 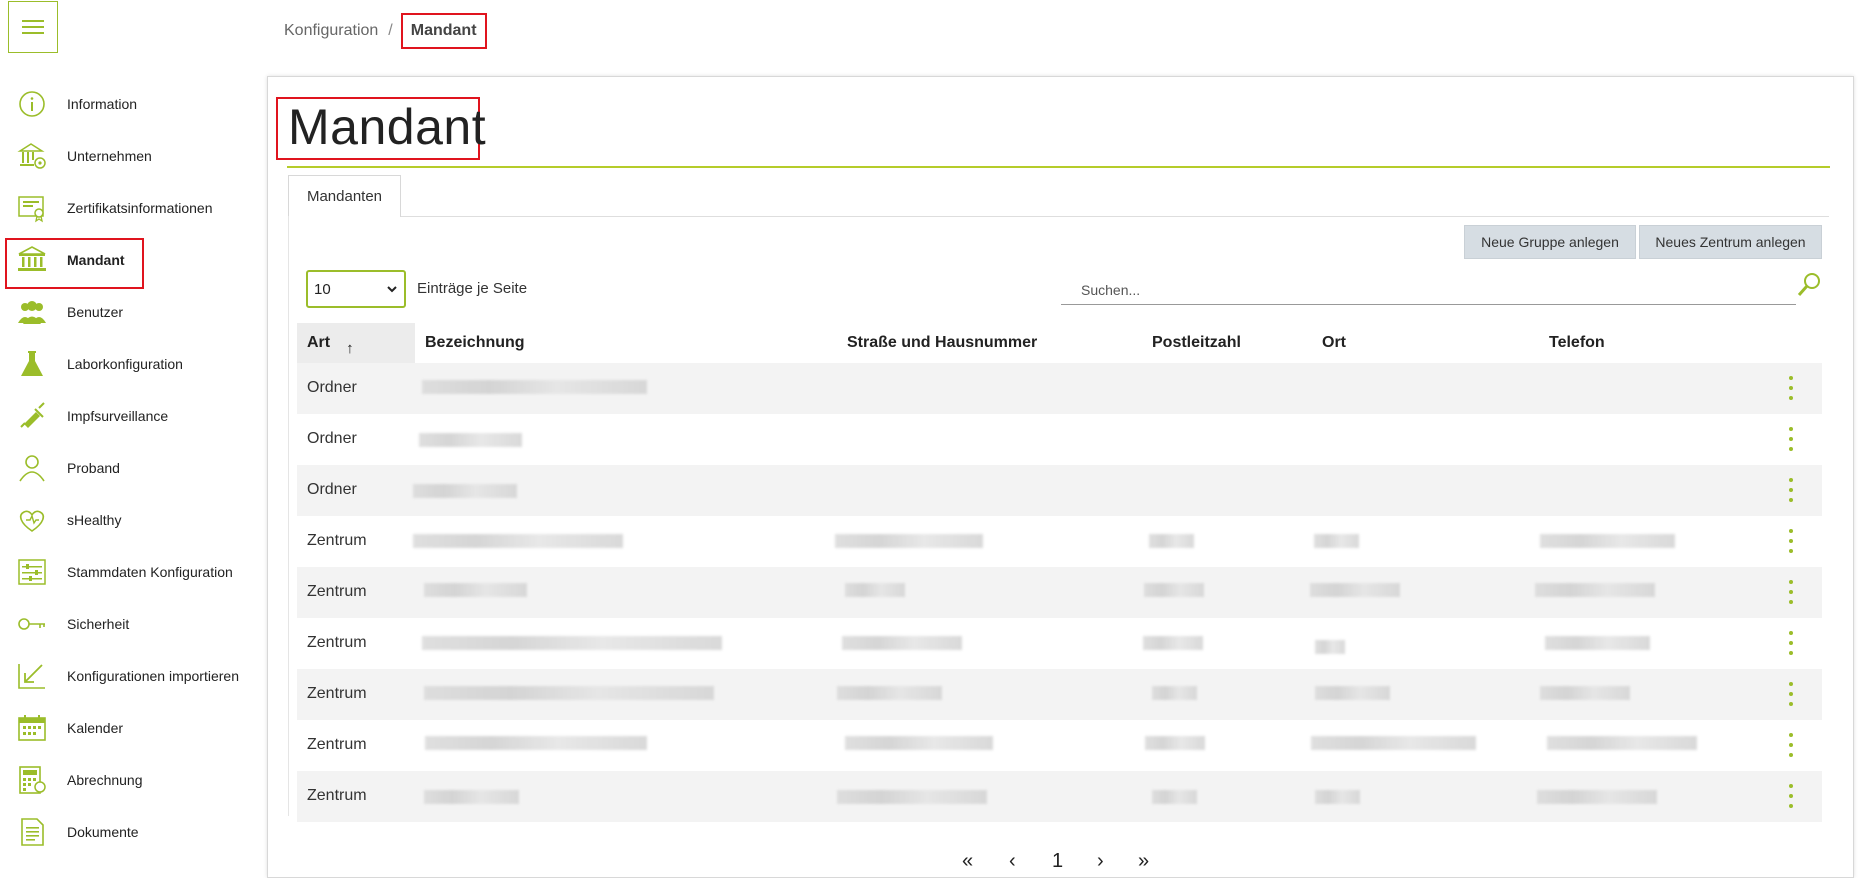 I want to click on column-header-art: Art ↑, so click(x=356, y=343).